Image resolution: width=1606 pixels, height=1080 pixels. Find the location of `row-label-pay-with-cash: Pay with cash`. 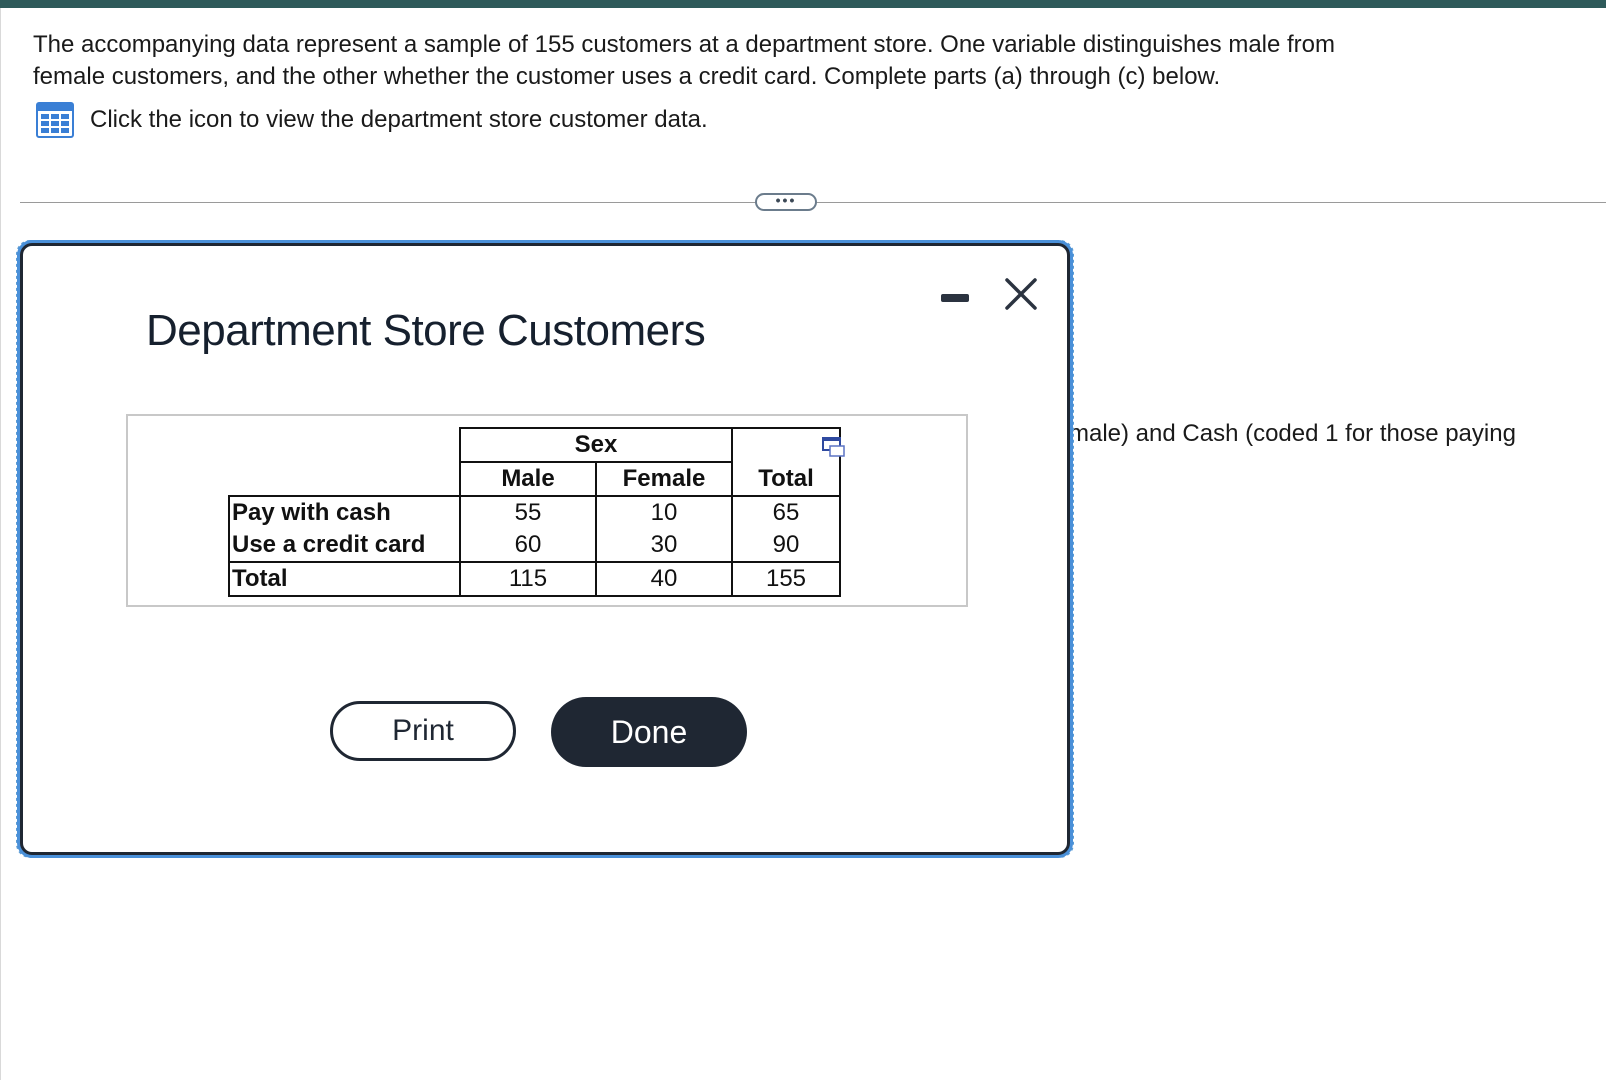

row-label-pay-with-cash: Pay with cash is located at coordinates (344, 512).